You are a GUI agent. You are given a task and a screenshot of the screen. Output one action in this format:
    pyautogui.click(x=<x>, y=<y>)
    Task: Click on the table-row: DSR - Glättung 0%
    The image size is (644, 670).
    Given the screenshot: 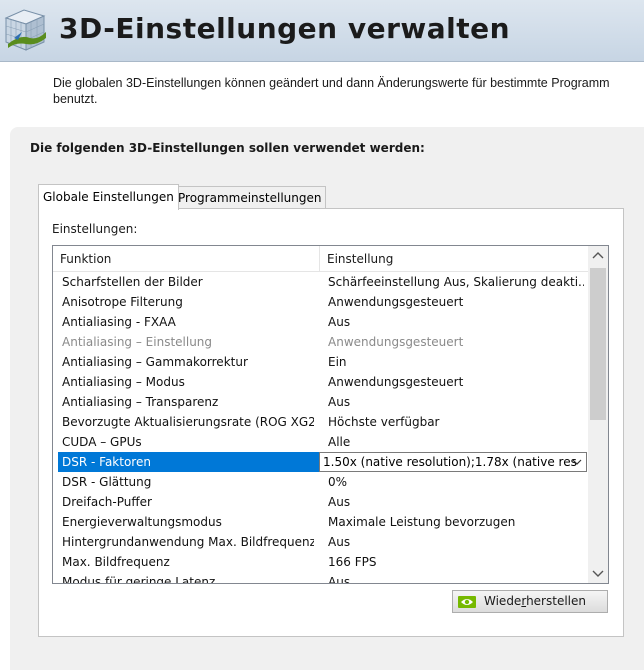 What is the action you would take?
    pyautogui.click(x=320, y=482)
    